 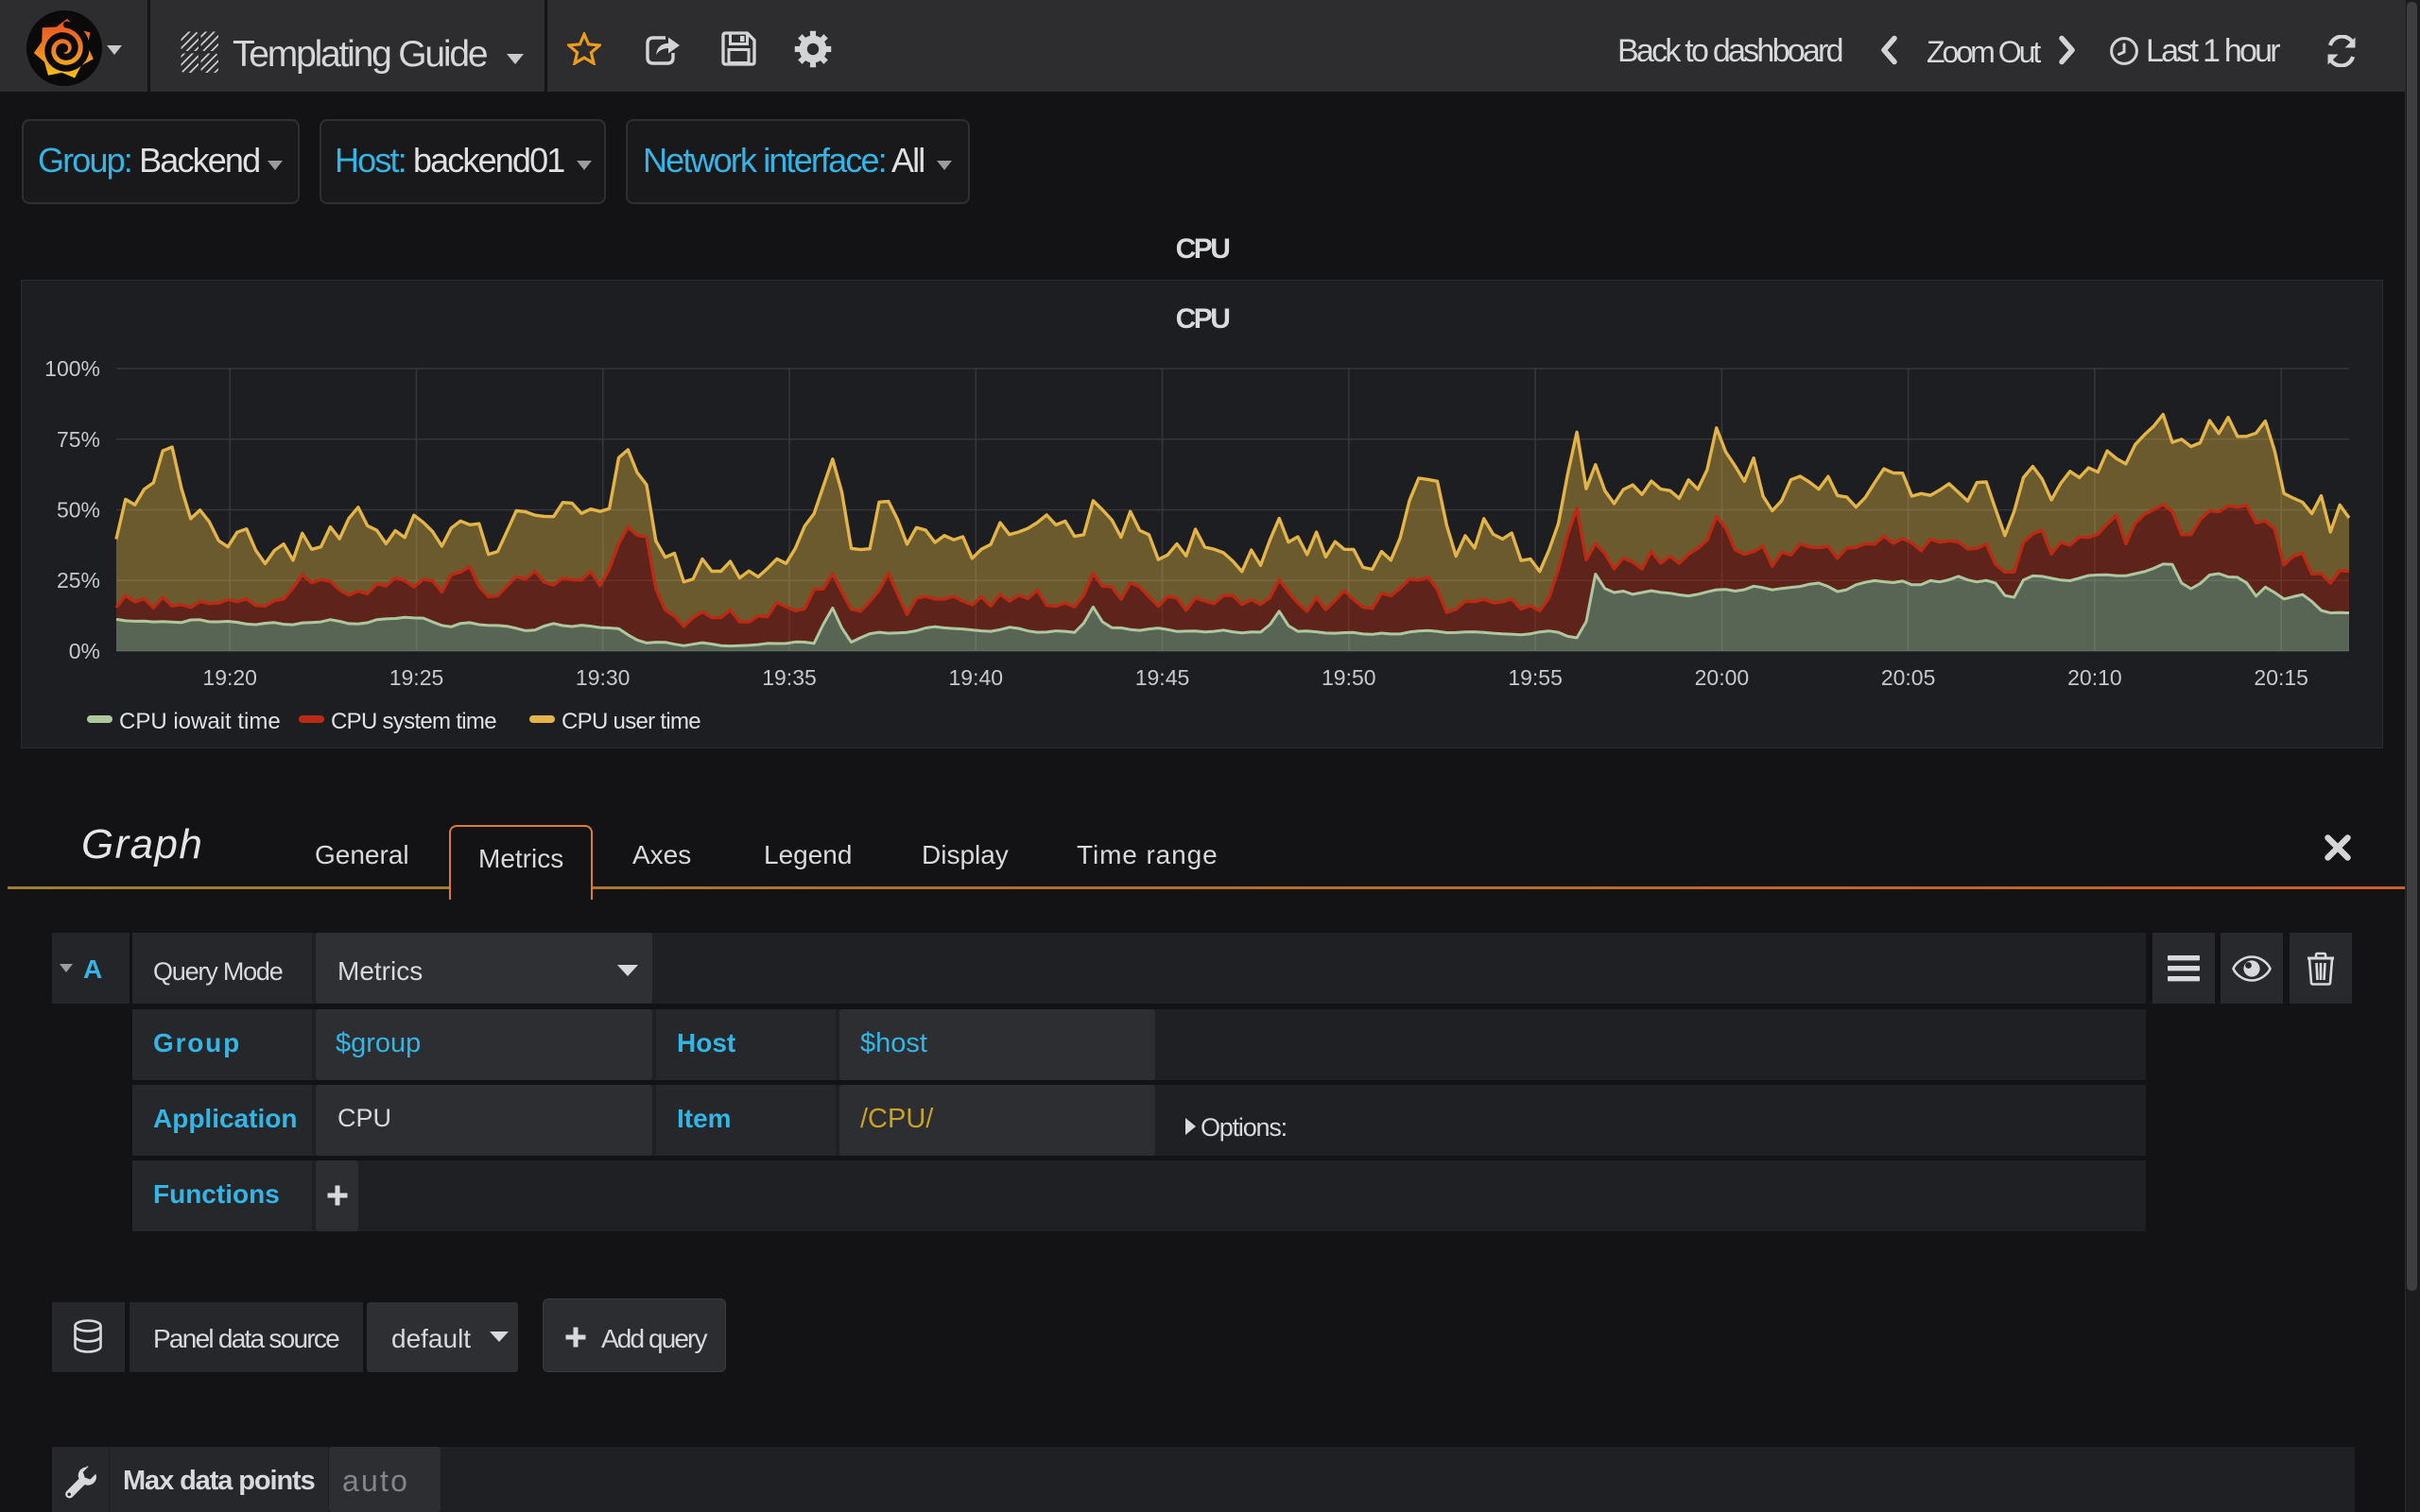 I want to click on svg-text: 19:55, so click(x=1535, y=677).